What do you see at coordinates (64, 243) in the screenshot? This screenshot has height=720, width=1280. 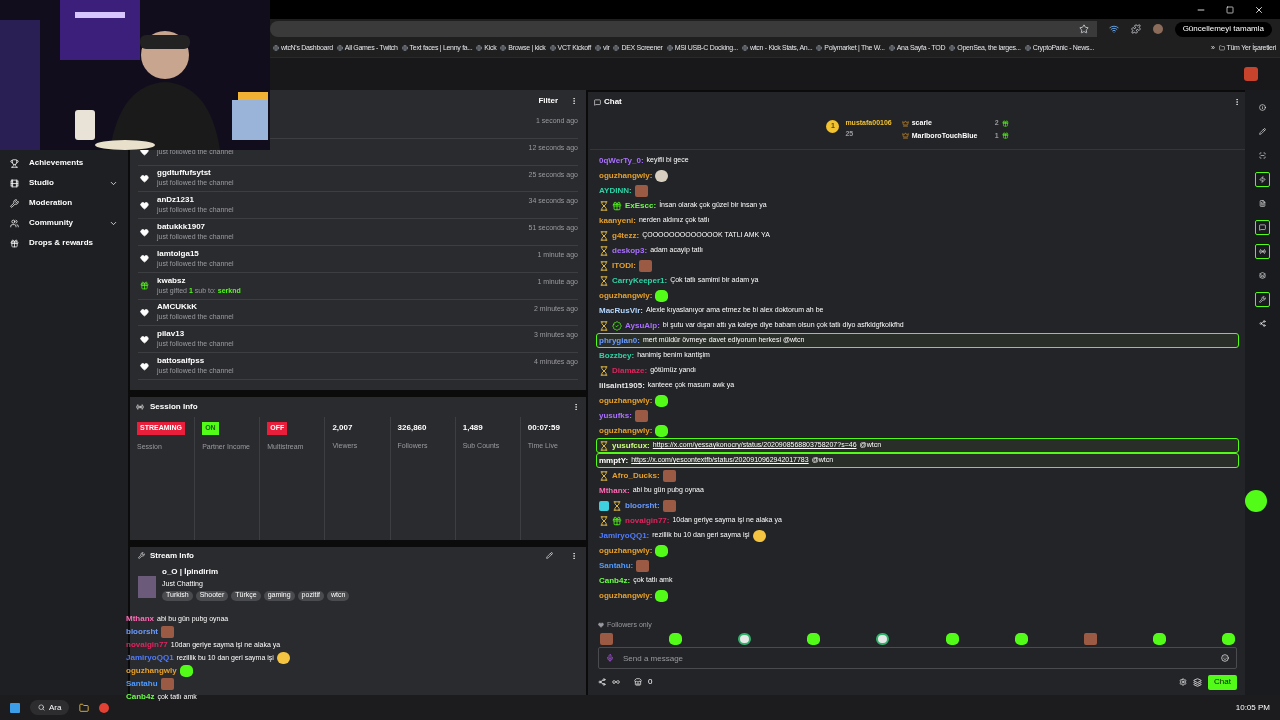 I see `nav-item: Drops & rewards` at bounding box center [64, 243].